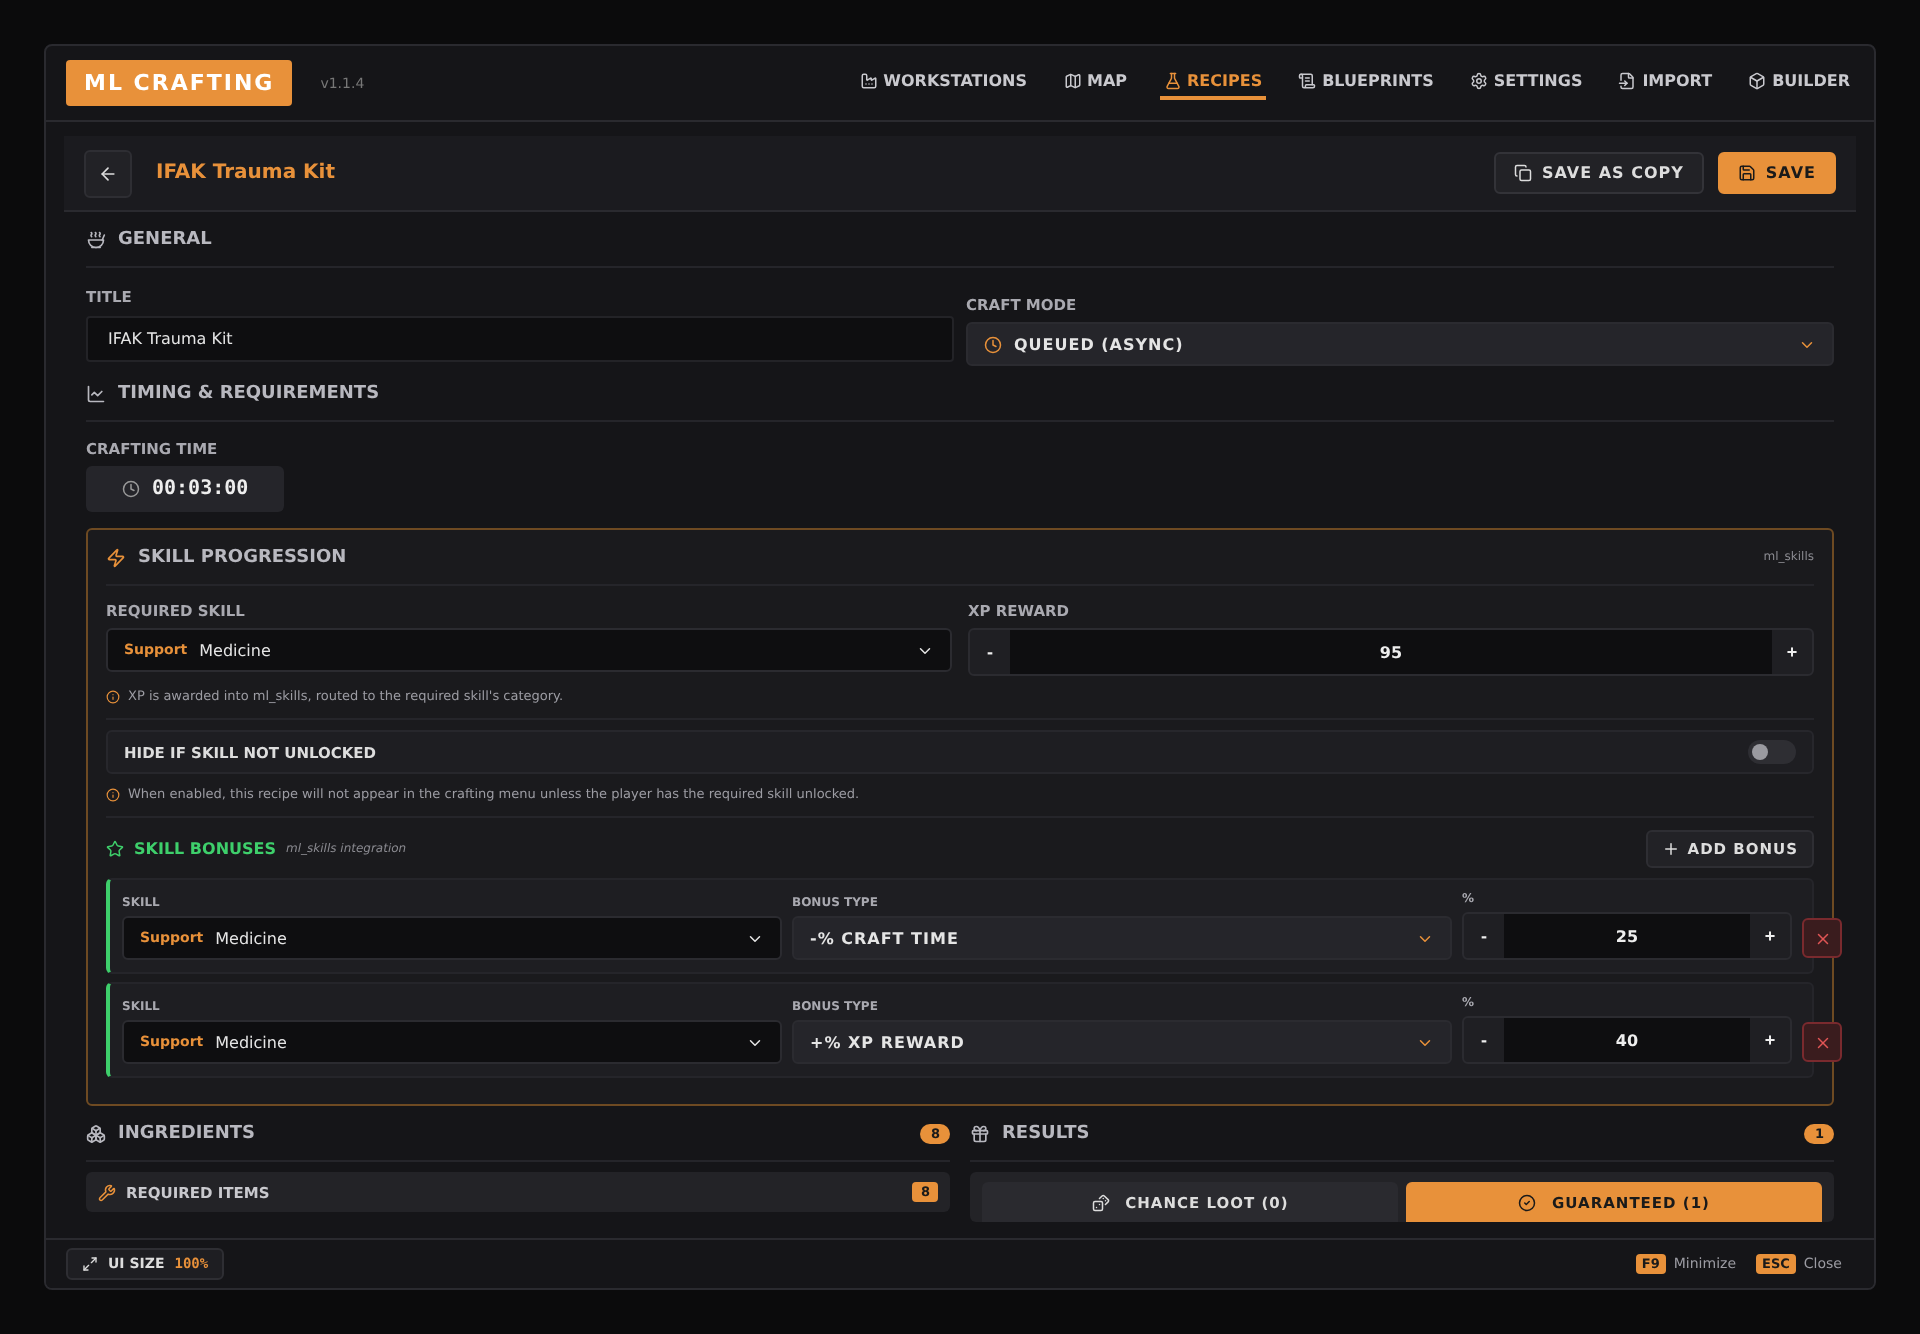 The width and height of the screenshot is (1920, 1334). What do you see at coordinates (1599, 173) in the screenshot?
I see `save-copy-button: SAVE AS COPY` at bounding box center [1599, 173].